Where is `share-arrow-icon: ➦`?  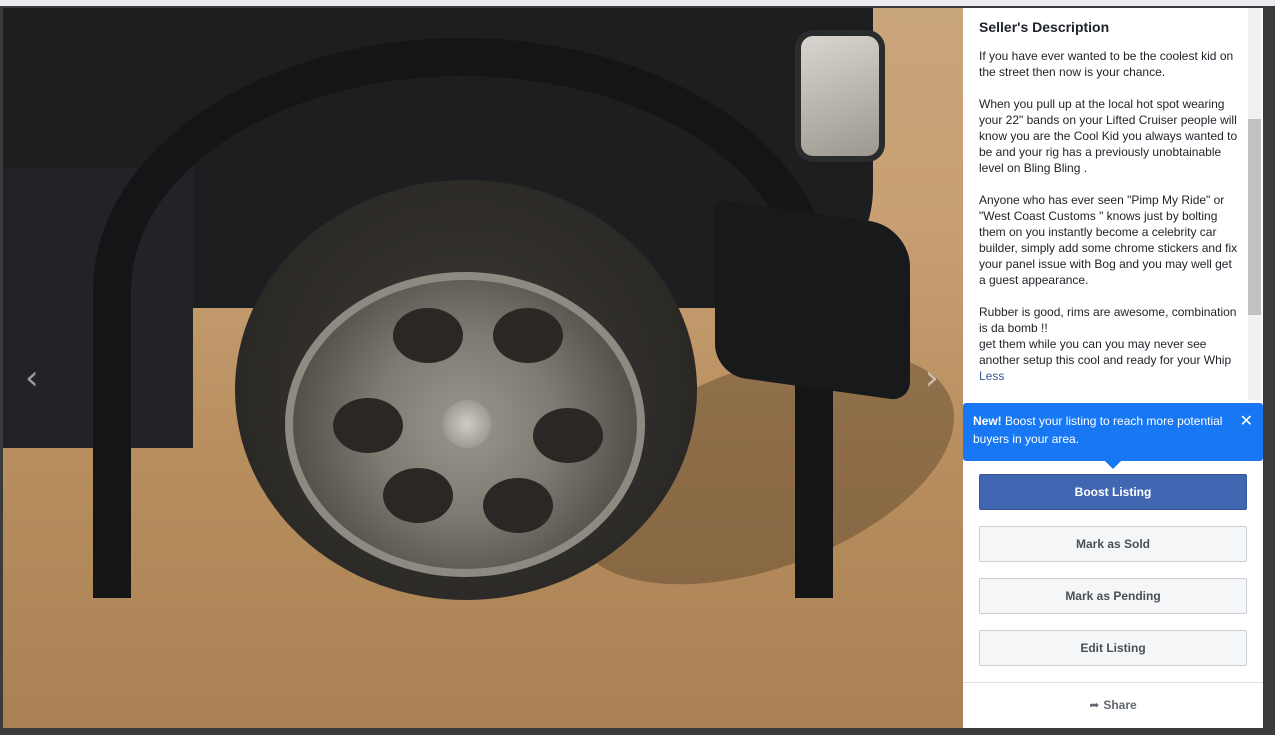 share-arrow-icon: ➦ is located at coordinates (1094, 705).